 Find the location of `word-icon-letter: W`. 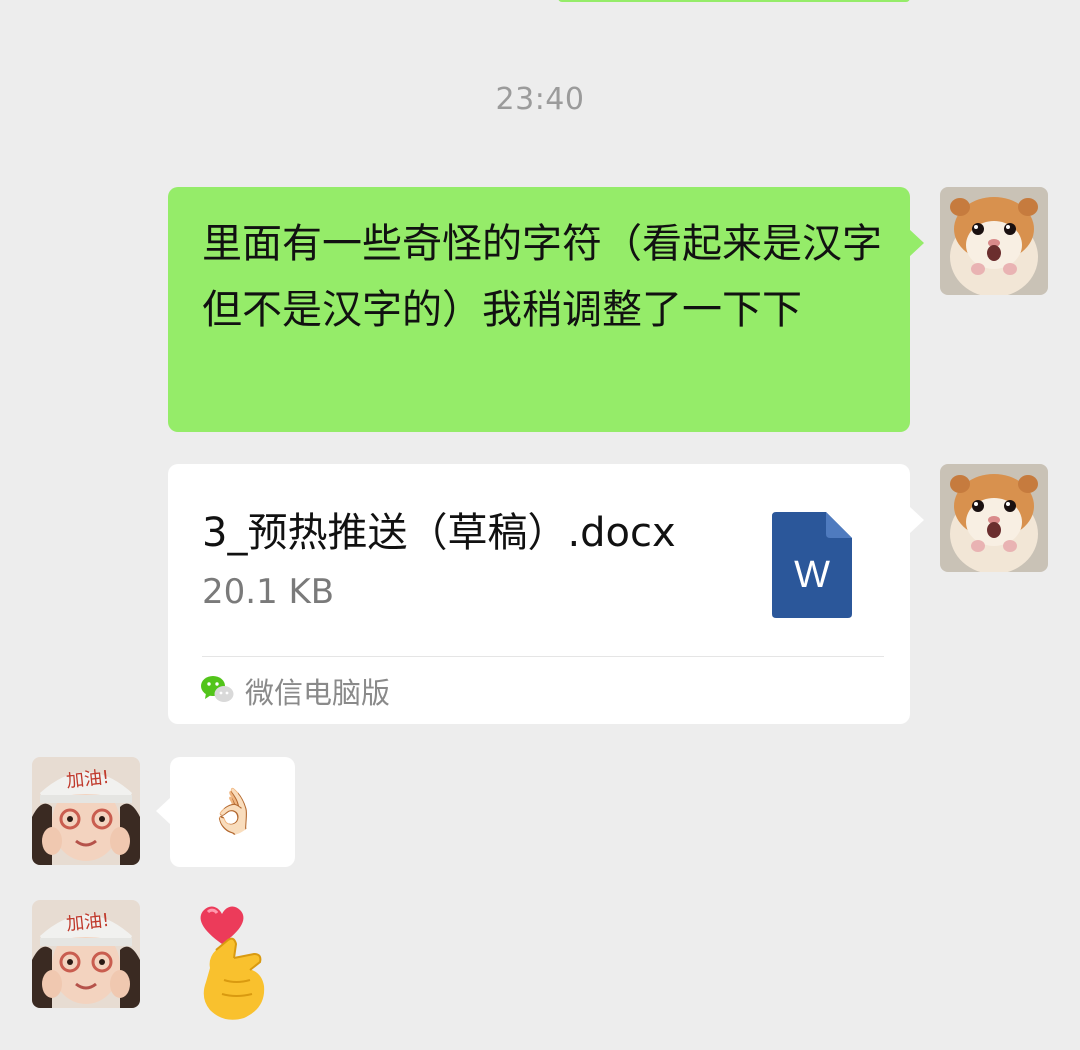

word-icon-letter: W is located at coordinates (812, 575).